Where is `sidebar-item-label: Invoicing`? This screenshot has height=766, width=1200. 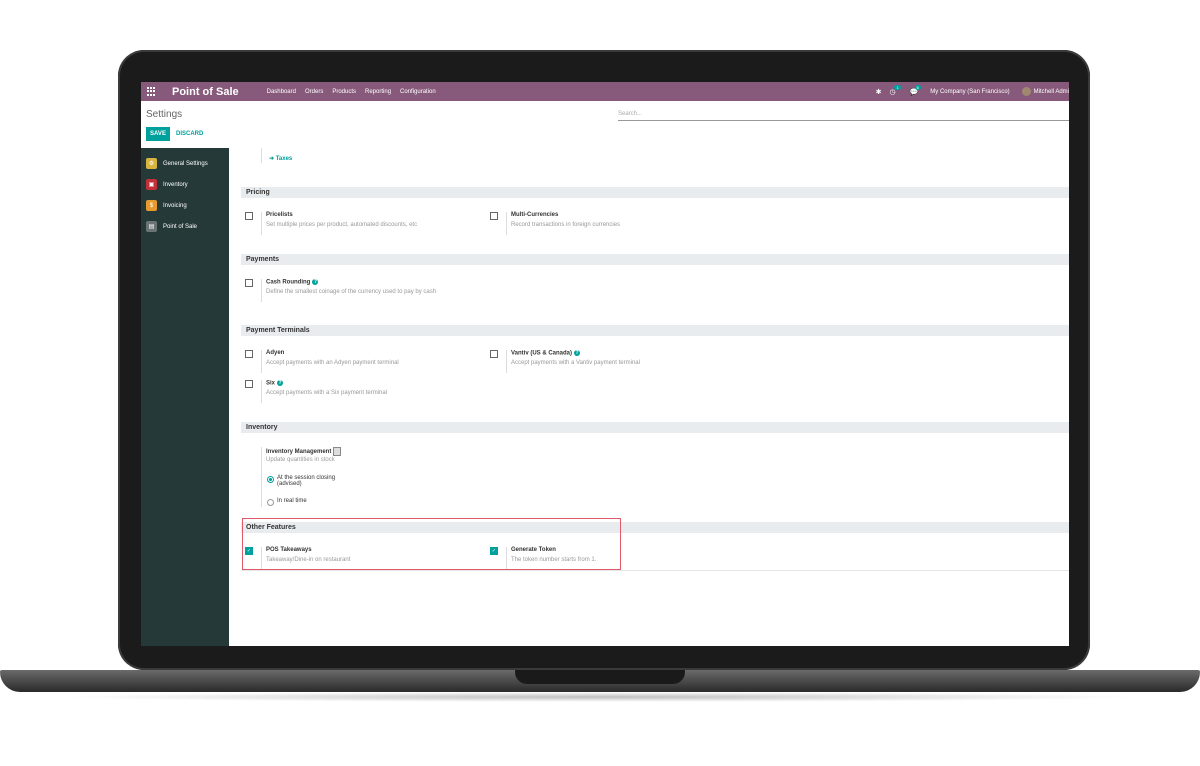
sidebar-item-label: Invoicing is located at coordinates (175, 205).